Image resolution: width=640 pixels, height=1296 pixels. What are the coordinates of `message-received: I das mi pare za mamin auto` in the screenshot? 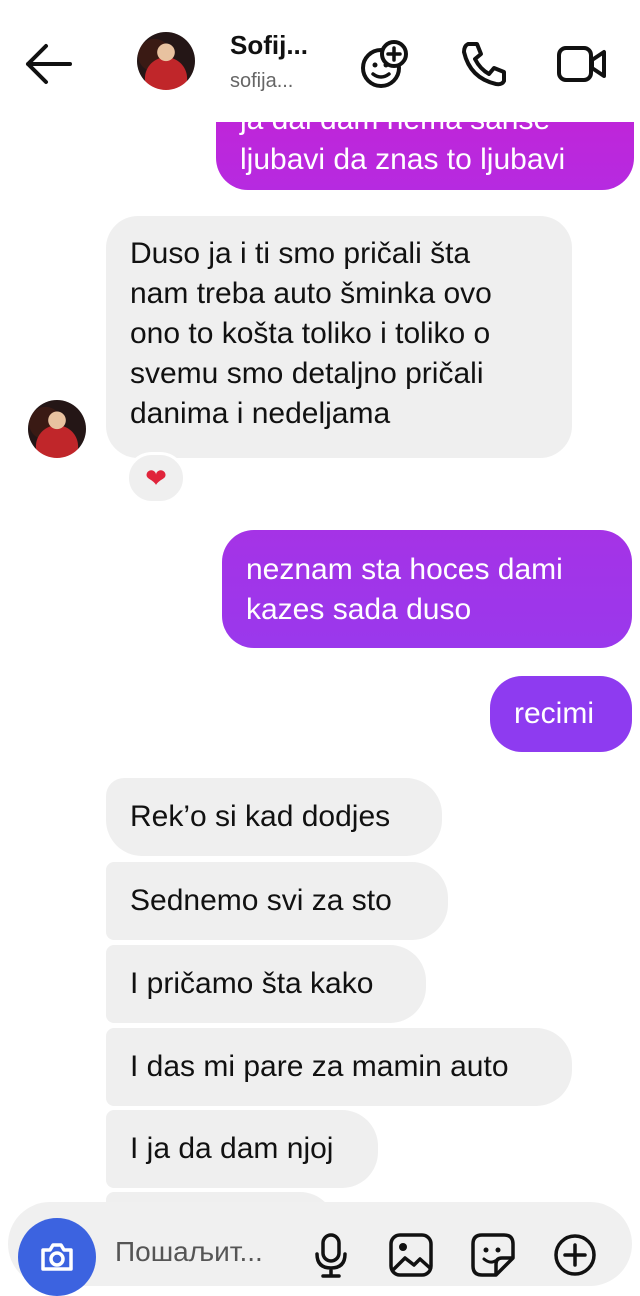 It's located at (339, 1067).